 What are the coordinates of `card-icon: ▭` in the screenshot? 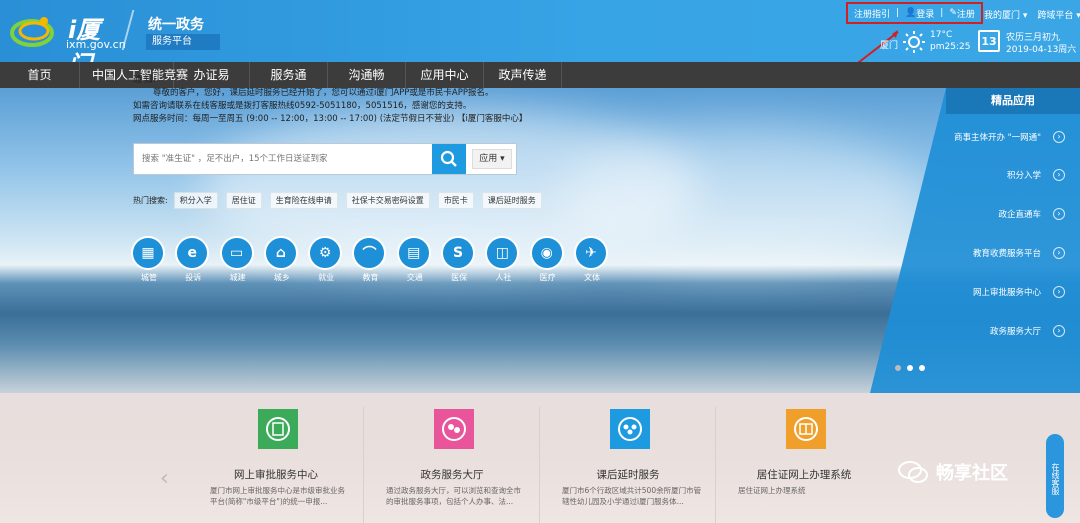 It's located at (236, 253).